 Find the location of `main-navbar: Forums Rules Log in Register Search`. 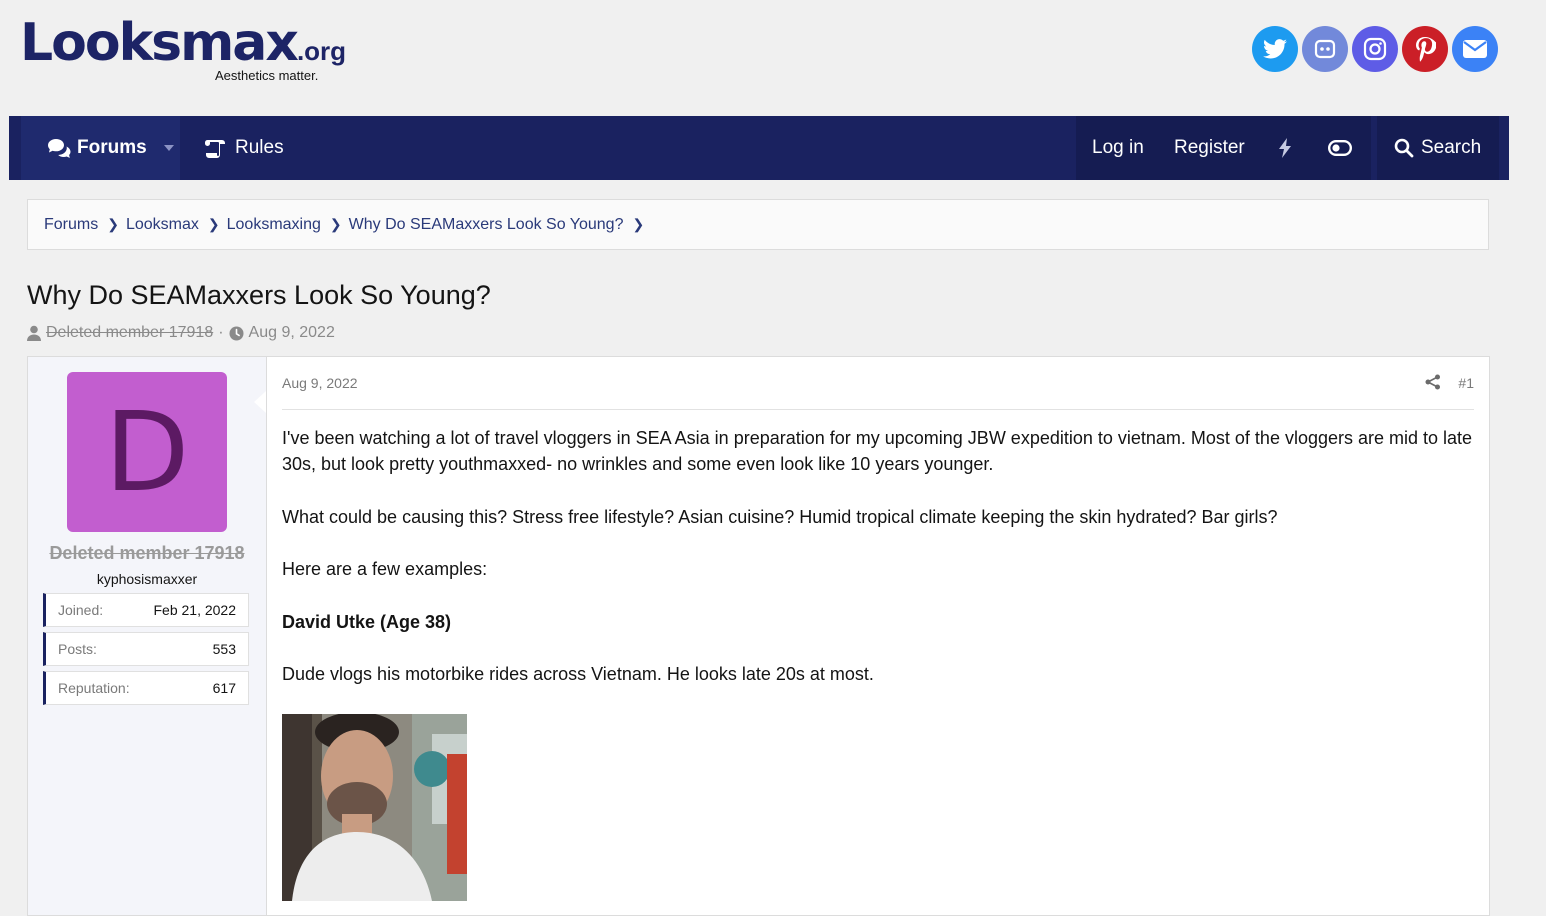

main-navbar: Forums Rules Log in Register Search is located at coordinates (759, 148).